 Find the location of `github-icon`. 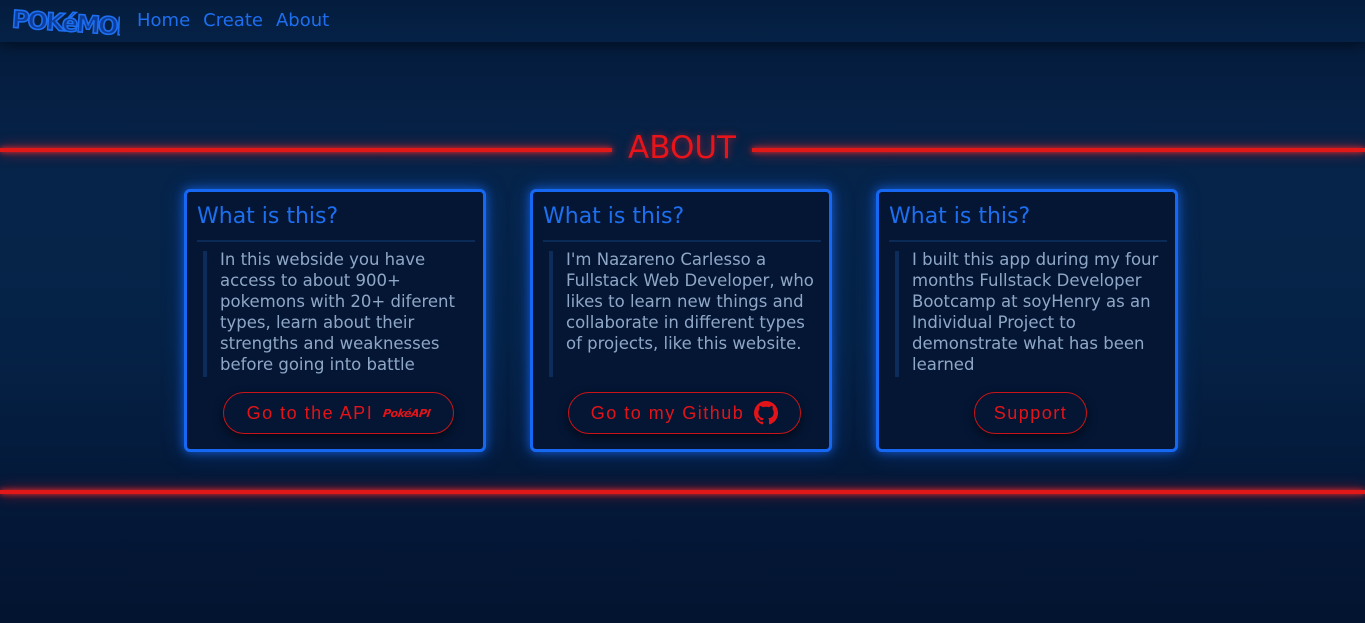

github-icon is located at coordinates (766, 413).